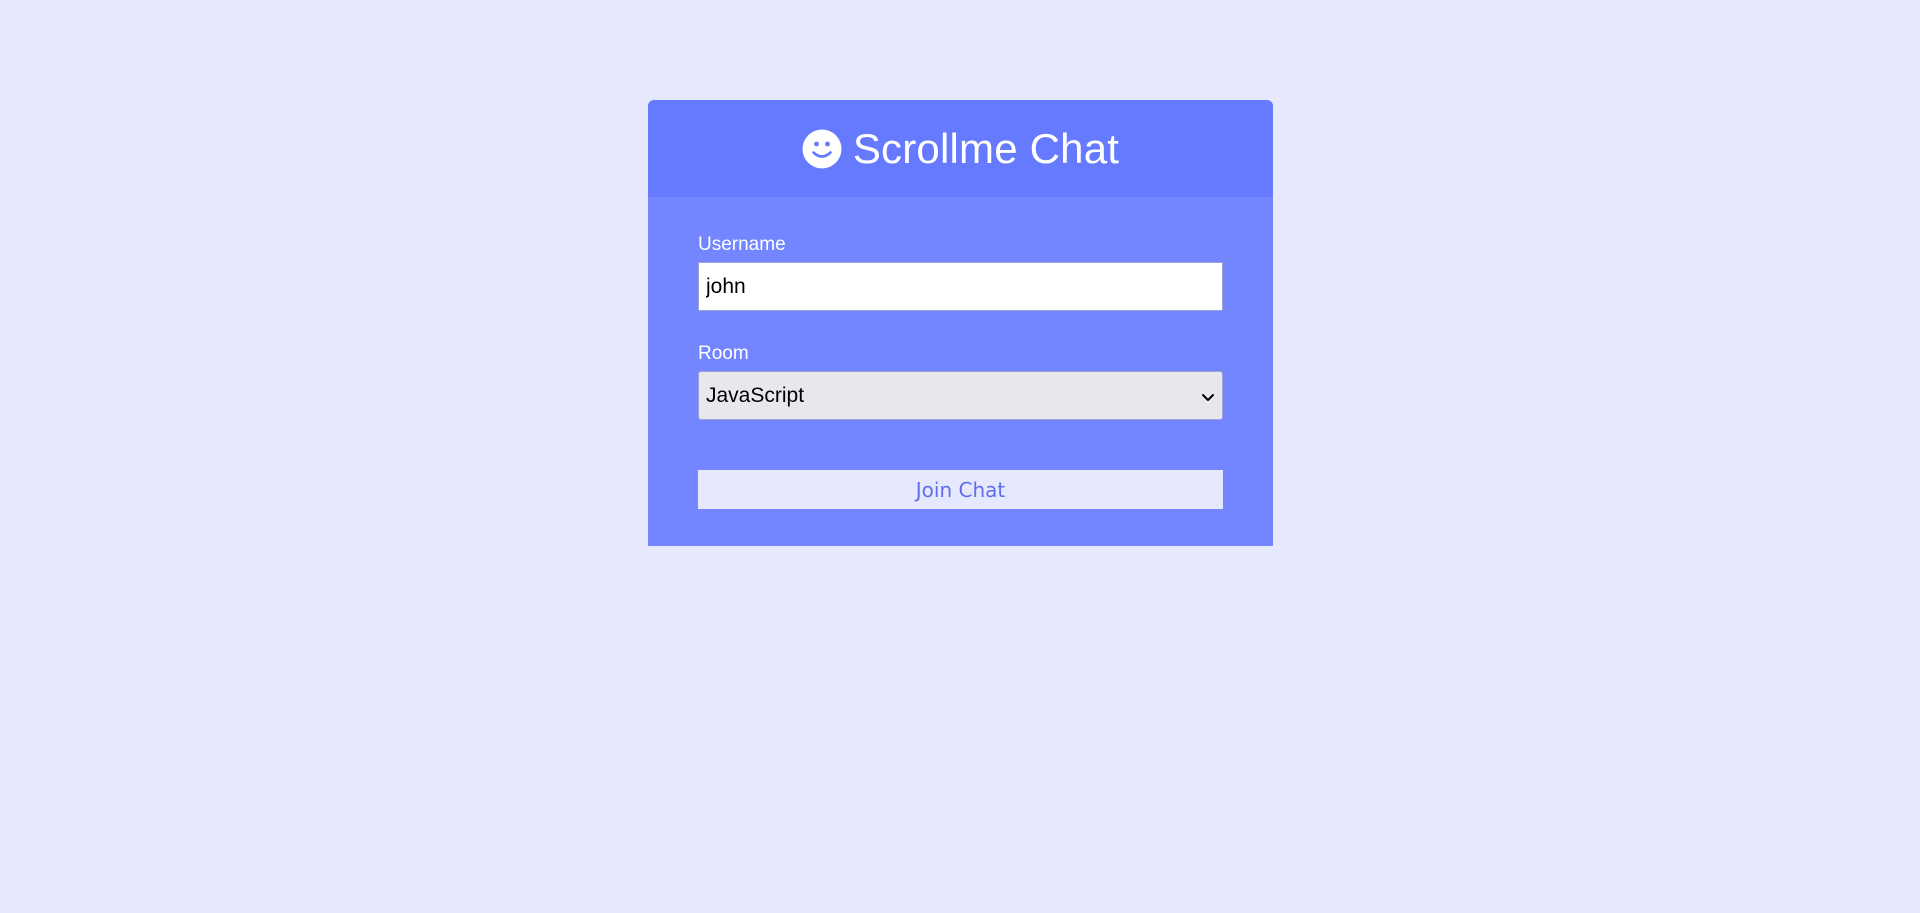 The image size is (1920, 913). Describe the element at coordinates (960, 395) in the screenshot. I see `room-select: JavaScript` at that location.